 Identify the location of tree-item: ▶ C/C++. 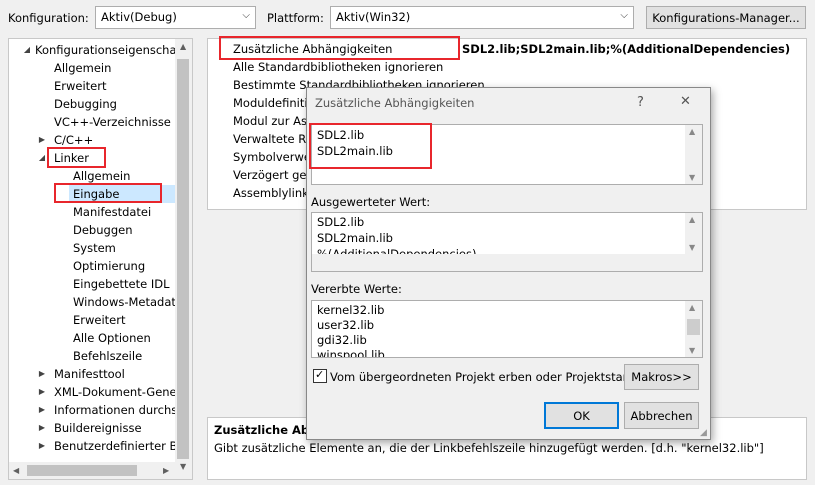
(92, 140).